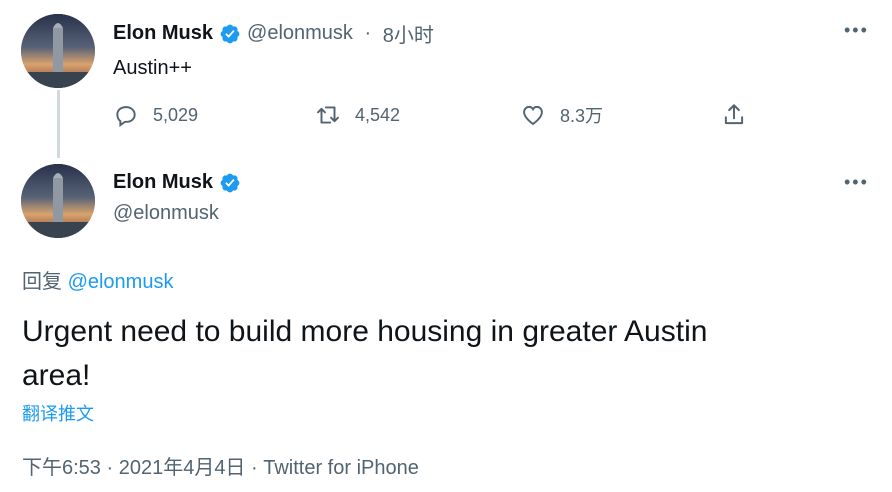  What do you see at coordinates (142, 468) in the screenshot?
I see `tweet-timestamp: 下午6:53 · 2021年4月4日 ·` at bounding box center [142, 468].